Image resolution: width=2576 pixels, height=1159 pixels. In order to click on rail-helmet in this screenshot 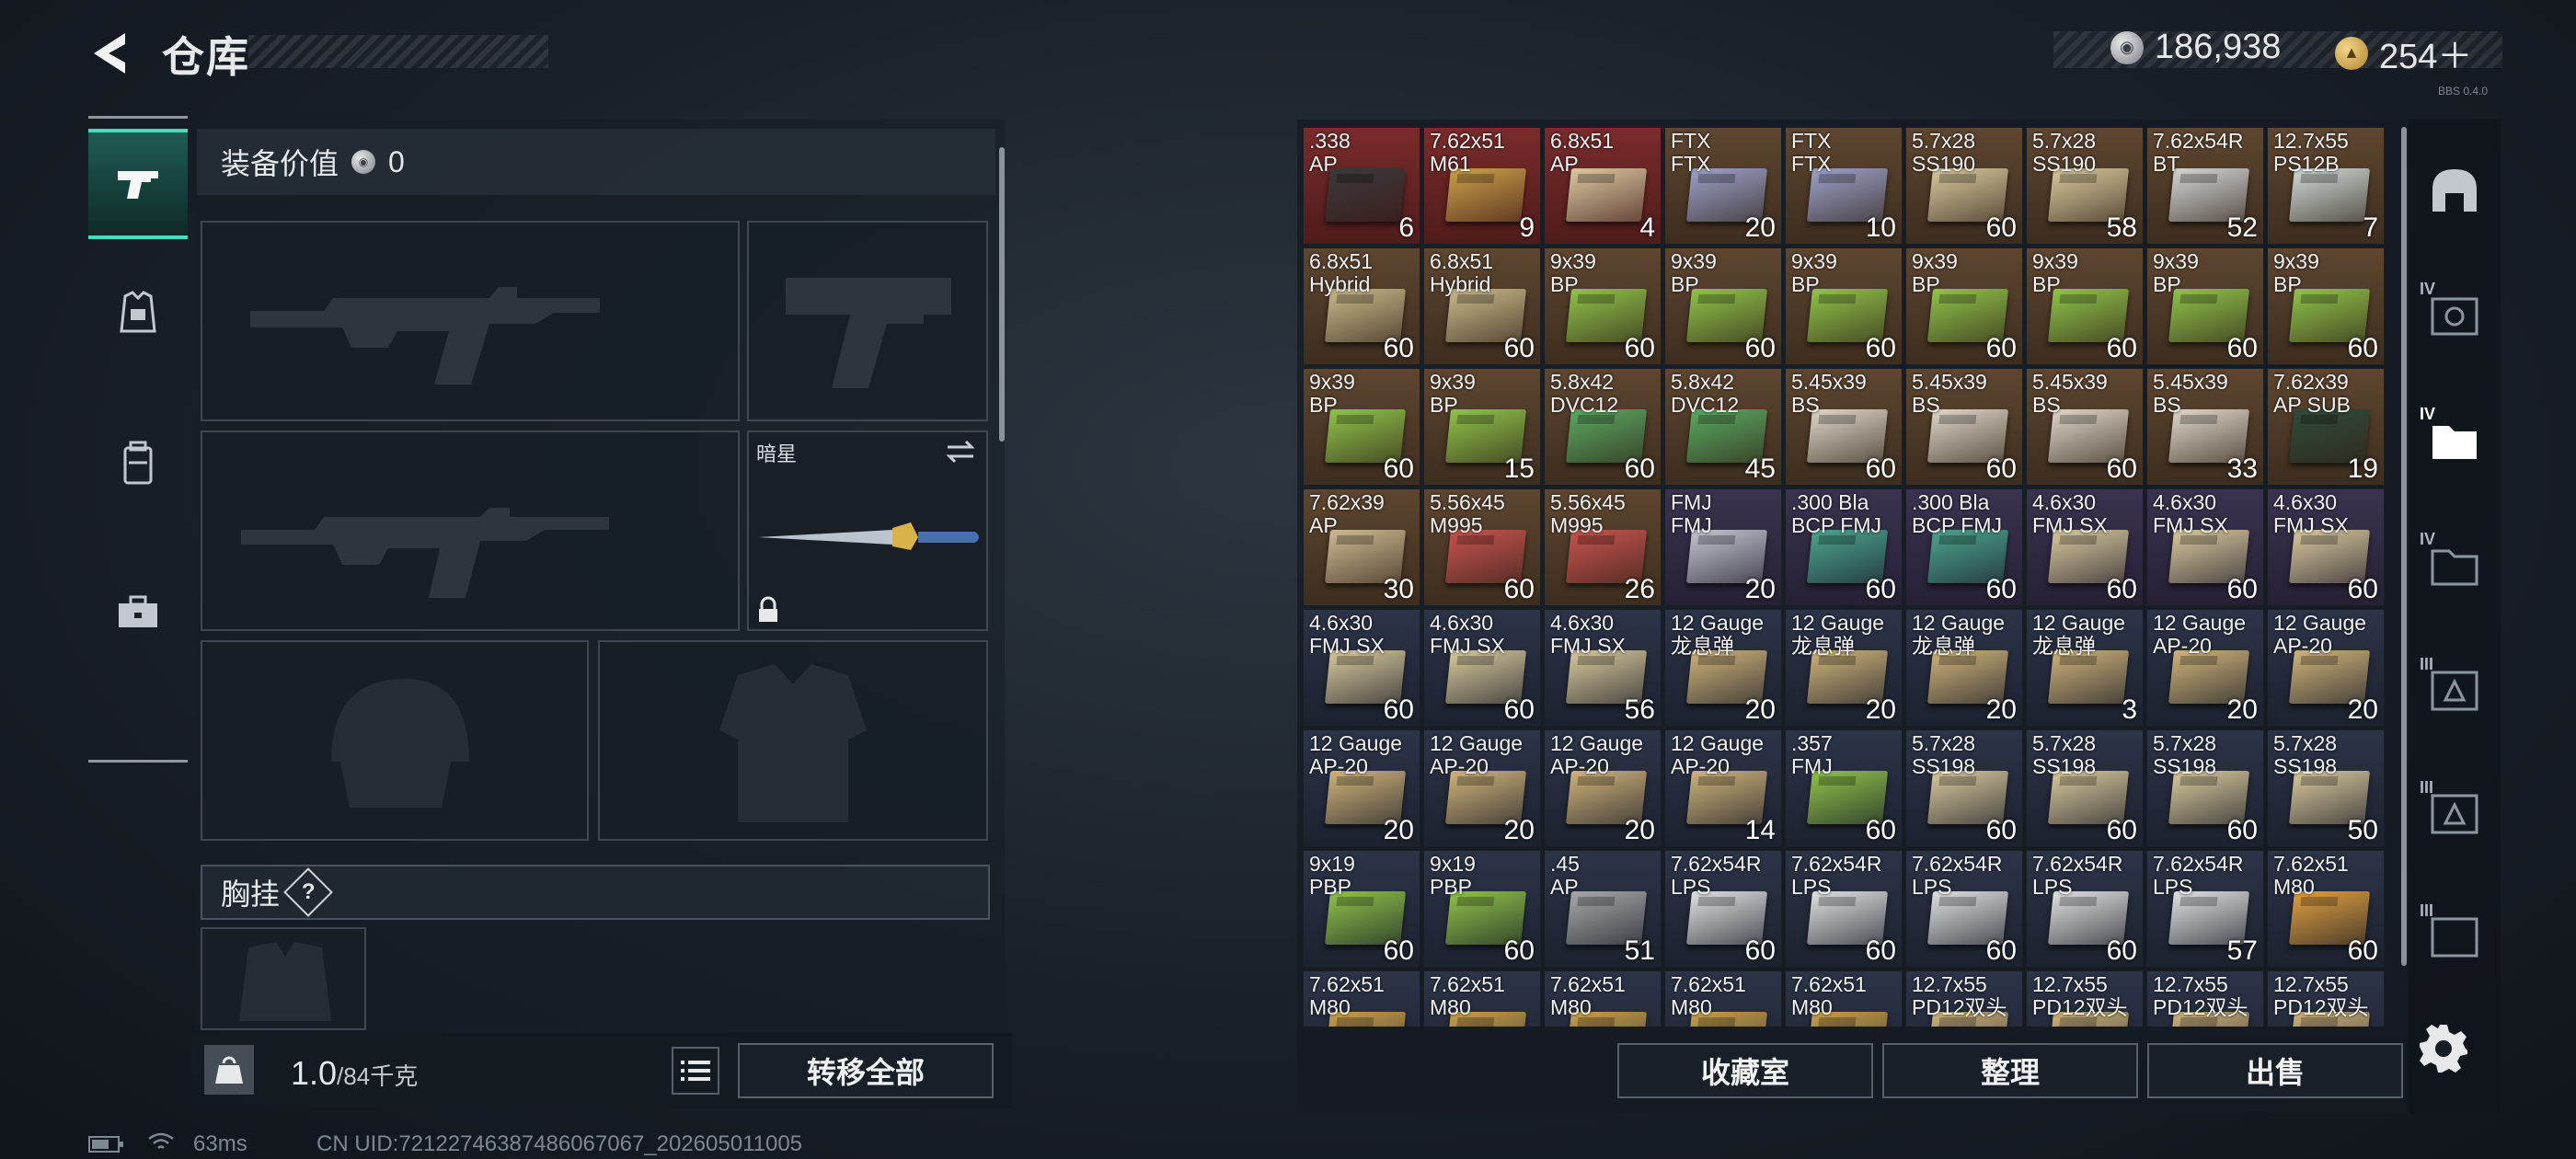, I will do `click(2455, 191)`.